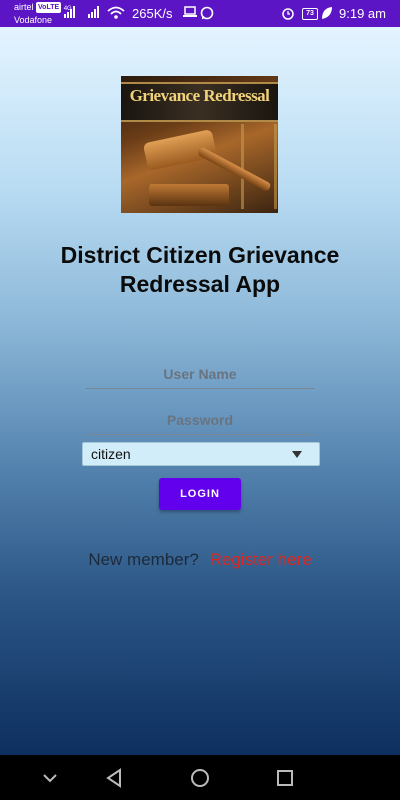  What do you see at coordinates (200, 494) in the screenshot?
I see `login-button: LOGIN` at bounding box center [200, 494].